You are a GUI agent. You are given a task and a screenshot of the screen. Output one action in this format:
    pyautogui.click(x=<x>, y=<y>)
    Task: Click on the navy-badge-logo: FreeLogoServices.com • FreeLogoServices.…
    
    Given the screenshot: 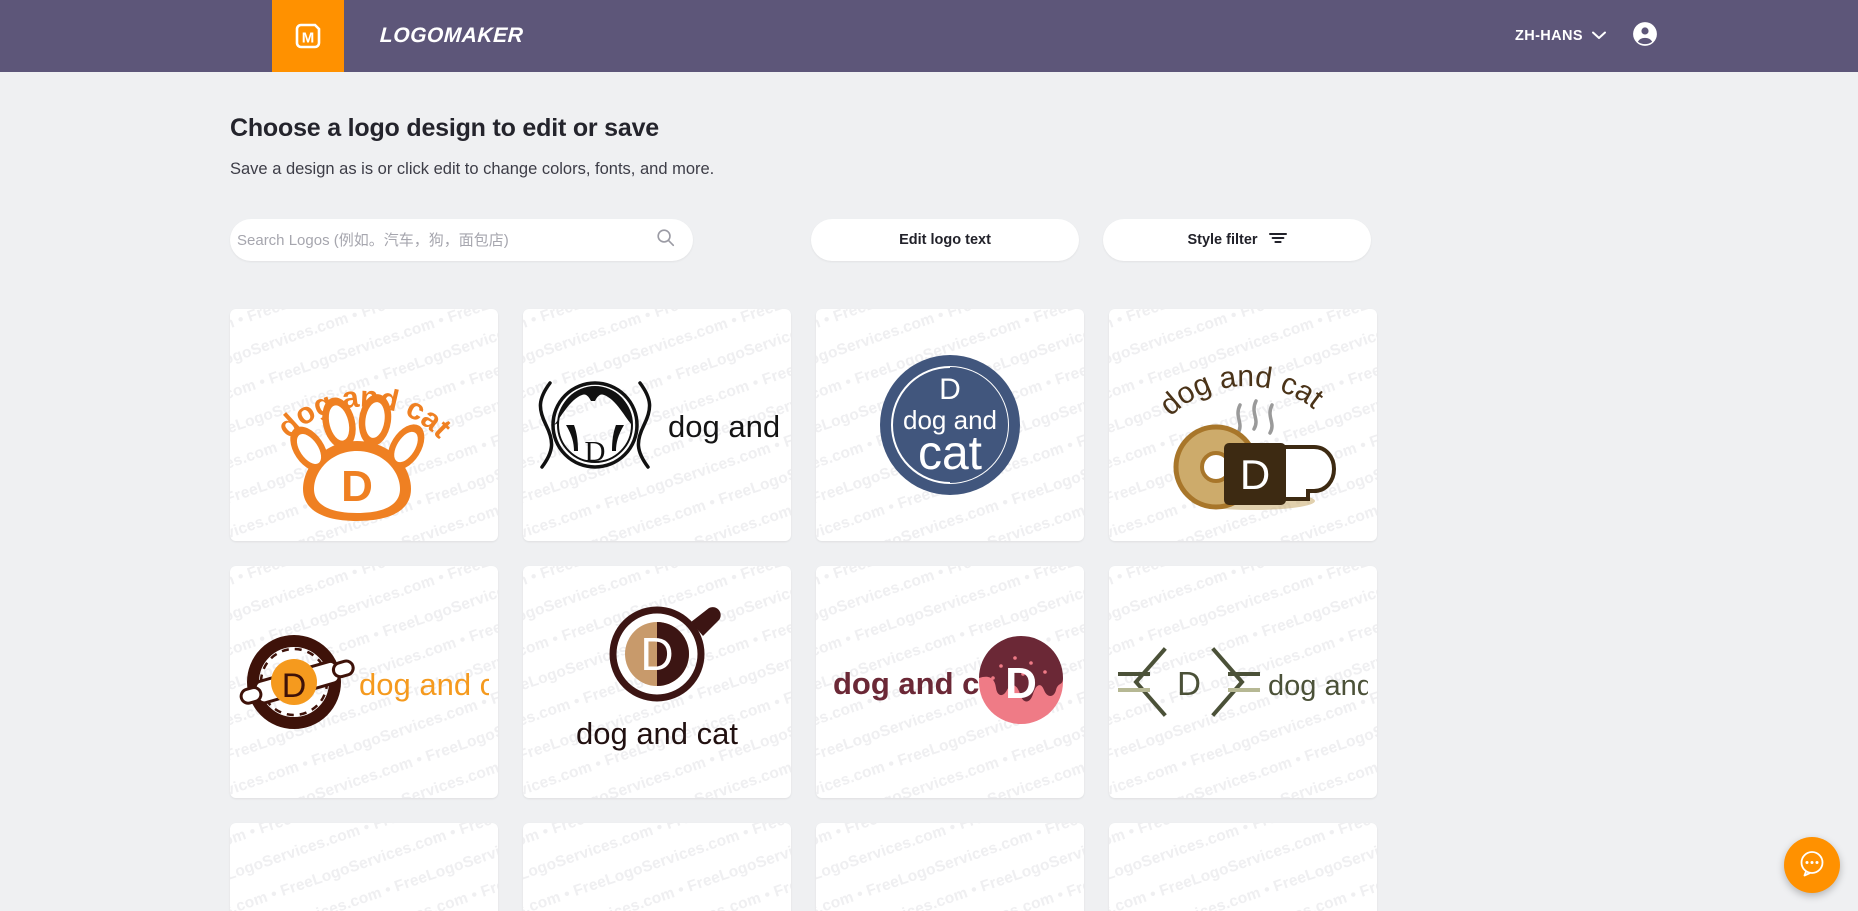 What is the action you would take?
    pyautogui.click(x=950, y=425)
    